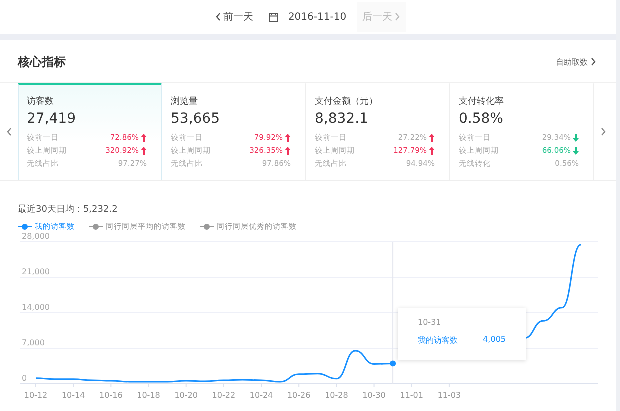  I want to click on metric-value: 27,419, so click(52, 119).